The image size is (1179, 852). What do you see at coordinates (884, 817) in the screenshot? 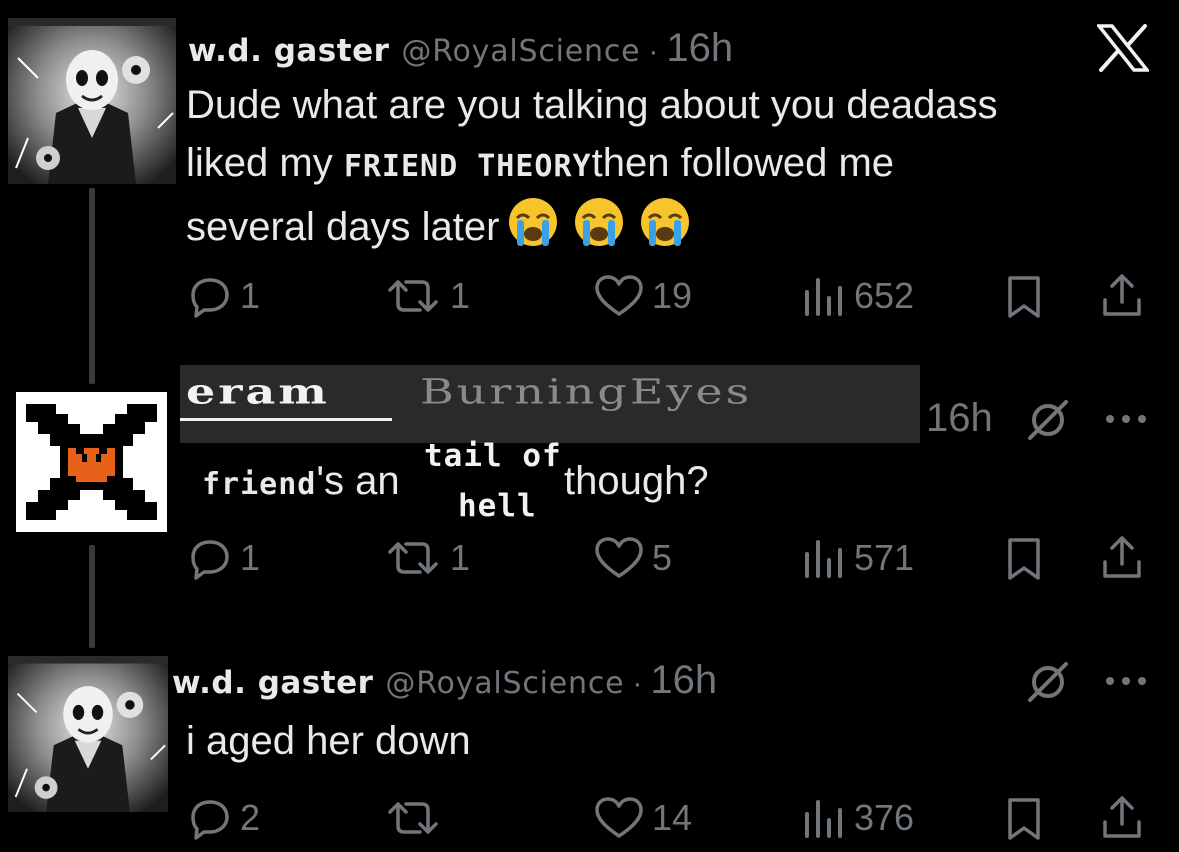
I see `views-count: 376` at bounding box center [884, 817].